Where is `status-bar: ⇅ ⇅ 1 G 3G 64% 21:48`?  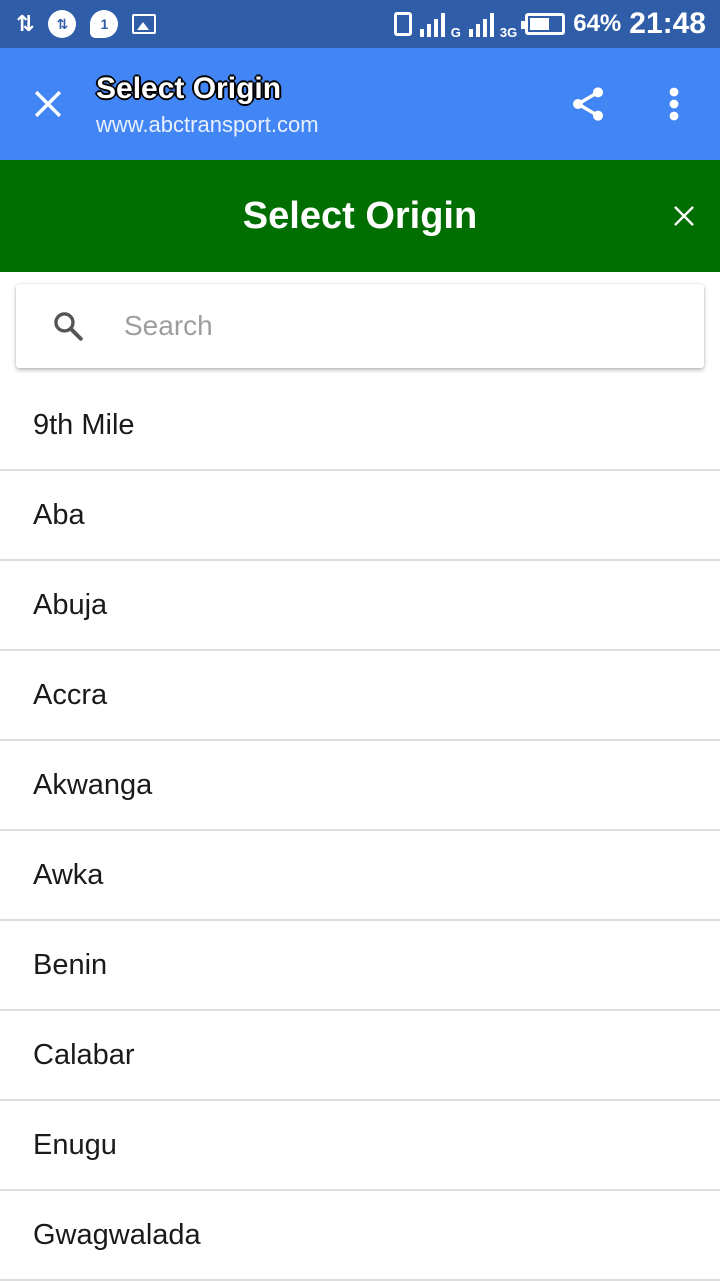 status-bar: ⇅ ⇅ 1 G 3G 64% 21:48 is located at coordinates (360, 24).